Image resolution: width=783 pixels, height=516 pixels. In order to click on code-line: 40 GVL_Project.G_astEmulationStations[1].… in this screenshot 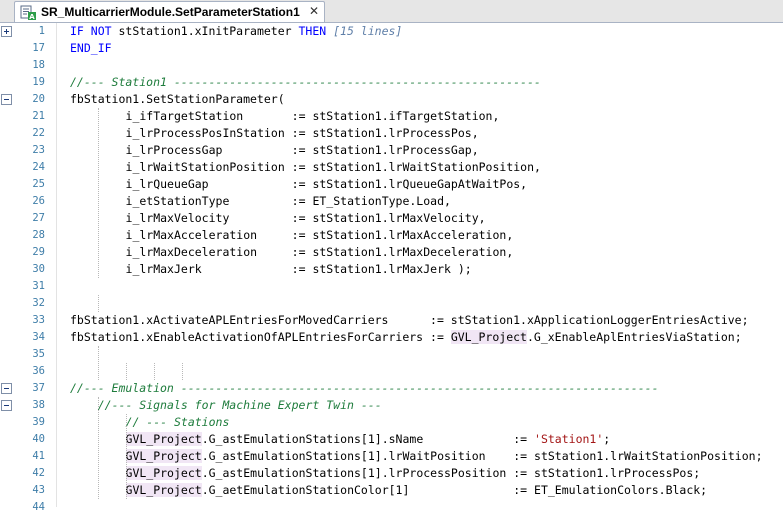, I will do `click(391, 439)`.